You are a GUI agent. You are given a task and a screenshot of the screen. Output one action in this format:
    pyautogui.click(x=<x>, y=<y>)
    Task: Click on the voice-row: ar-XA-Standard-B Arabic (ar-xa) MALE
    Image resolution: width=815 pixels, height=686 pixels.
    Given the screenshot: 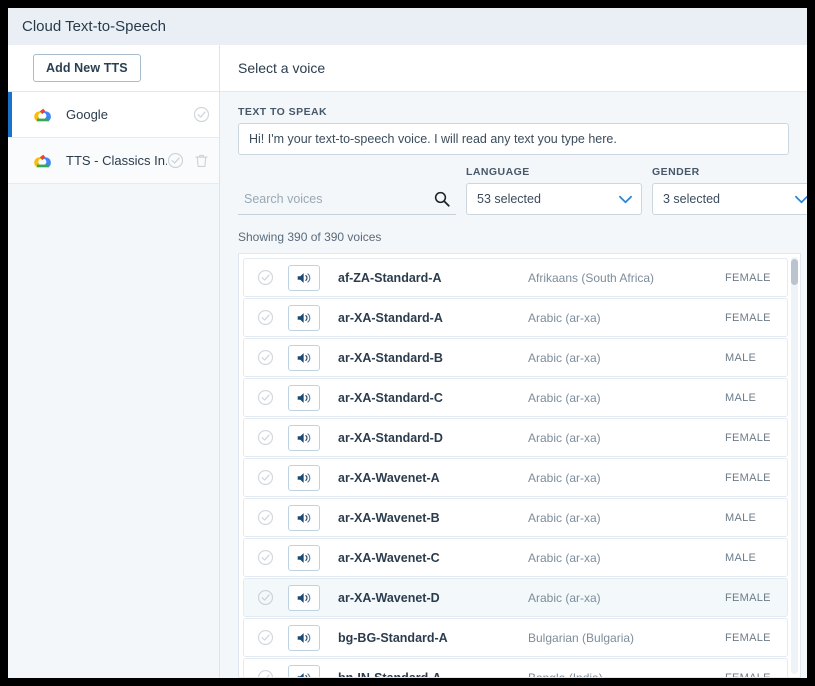 What is the action you would take?
    pyautogui.click(x=515, y=357)
    